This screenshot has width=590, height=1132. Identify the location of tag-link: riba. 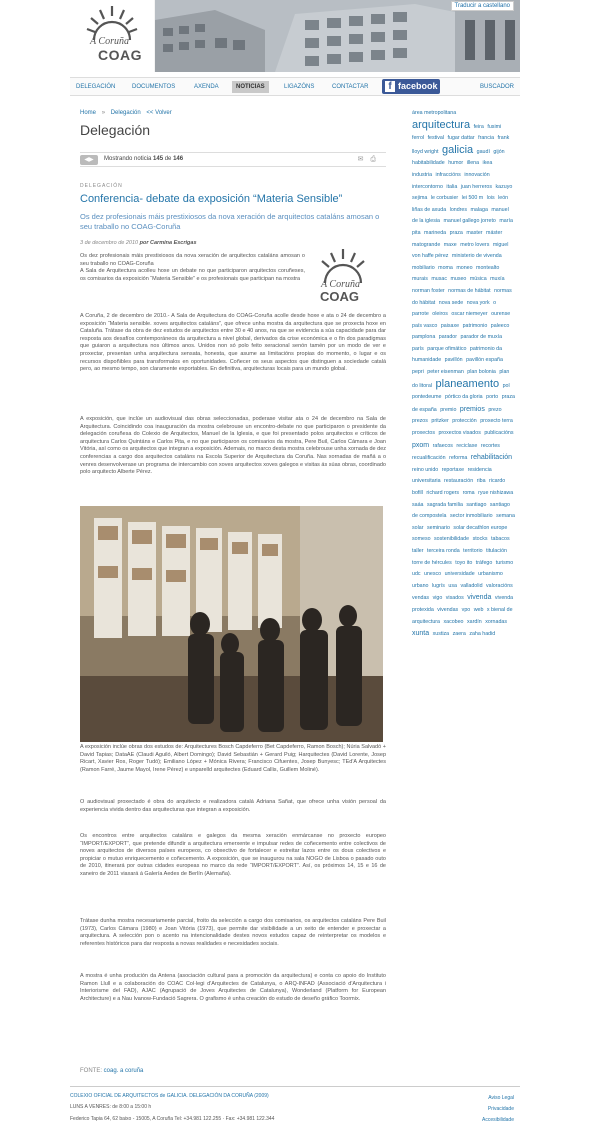
(481, 481).